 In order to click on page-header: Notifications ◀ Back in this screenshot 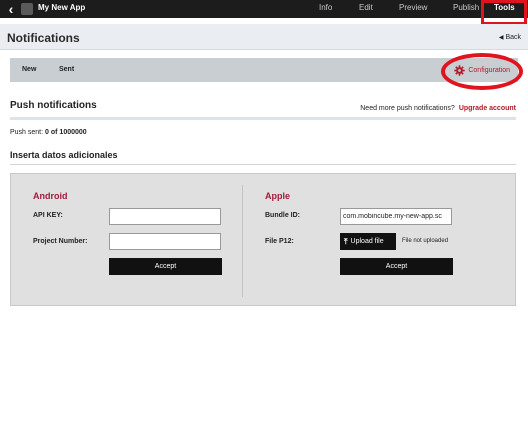, I will do `click(264, 37)`.